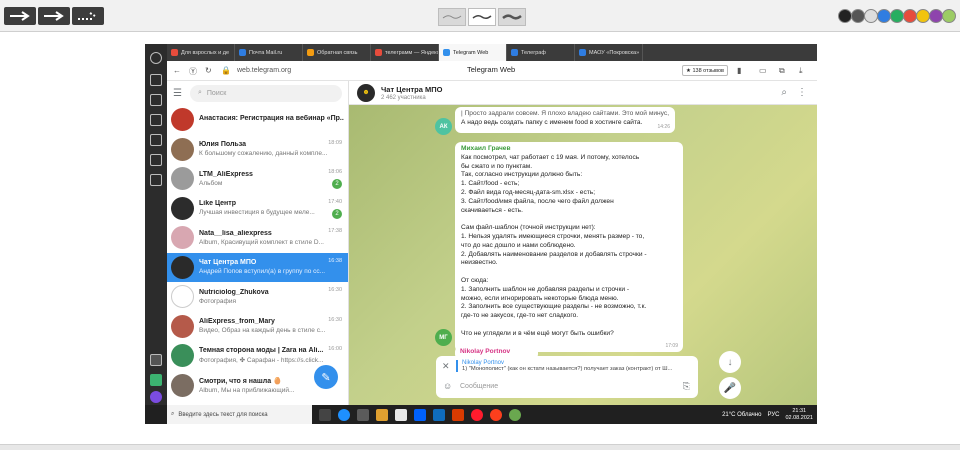 Image resolution: width=960 pixels, height=450 pixels. What do you see at coordinates (156, 380) in the screenshot?
I see `messenger-icon` at bounding box center [156, 380].